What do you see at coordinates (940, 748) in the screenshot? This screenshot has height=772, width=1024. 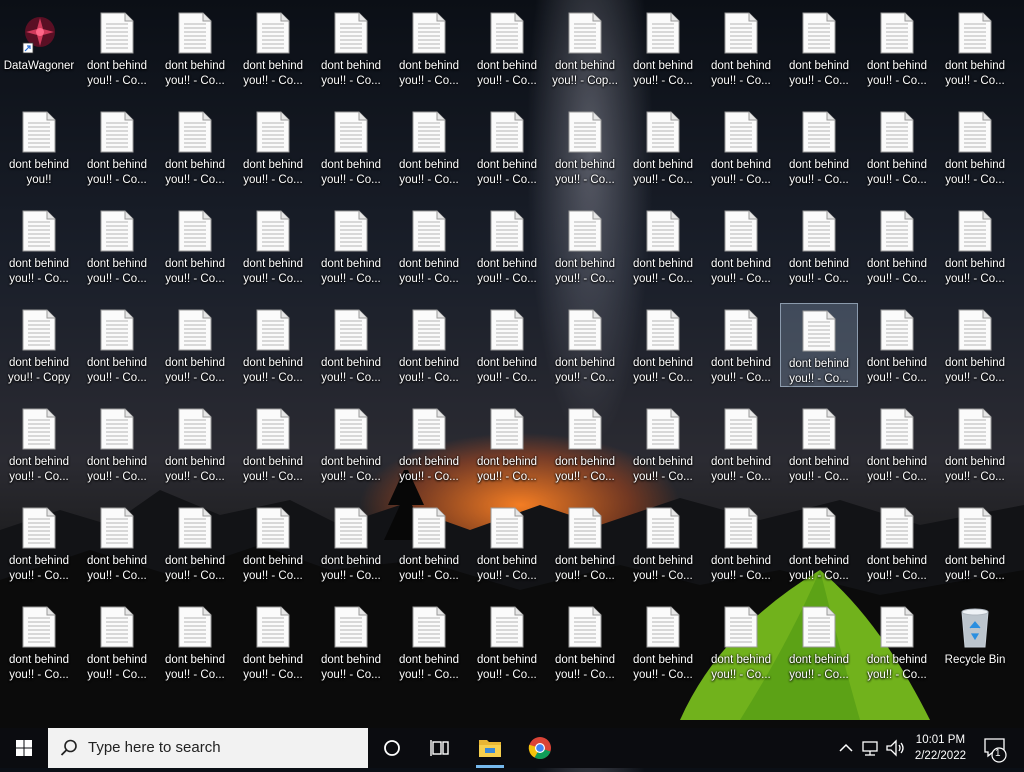 I see `clock: 10:01 PM 2/22/2022` at bounding box center [940, 748].